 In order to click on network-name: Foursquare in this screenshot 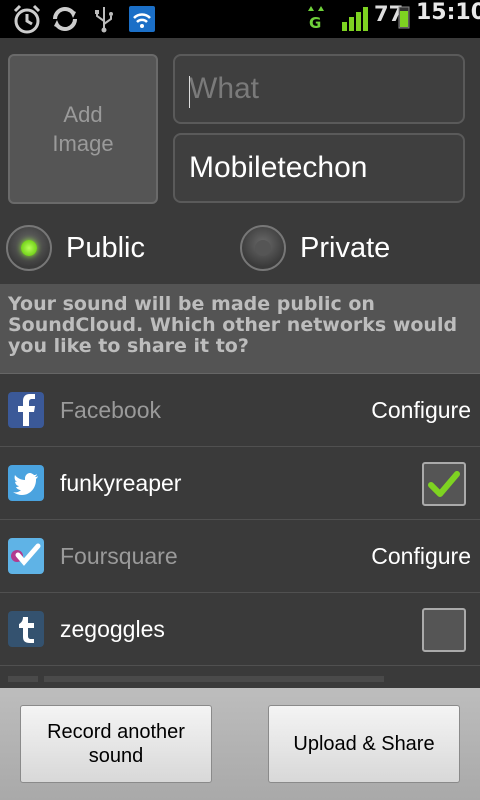, I will do `click(119, 555)`.